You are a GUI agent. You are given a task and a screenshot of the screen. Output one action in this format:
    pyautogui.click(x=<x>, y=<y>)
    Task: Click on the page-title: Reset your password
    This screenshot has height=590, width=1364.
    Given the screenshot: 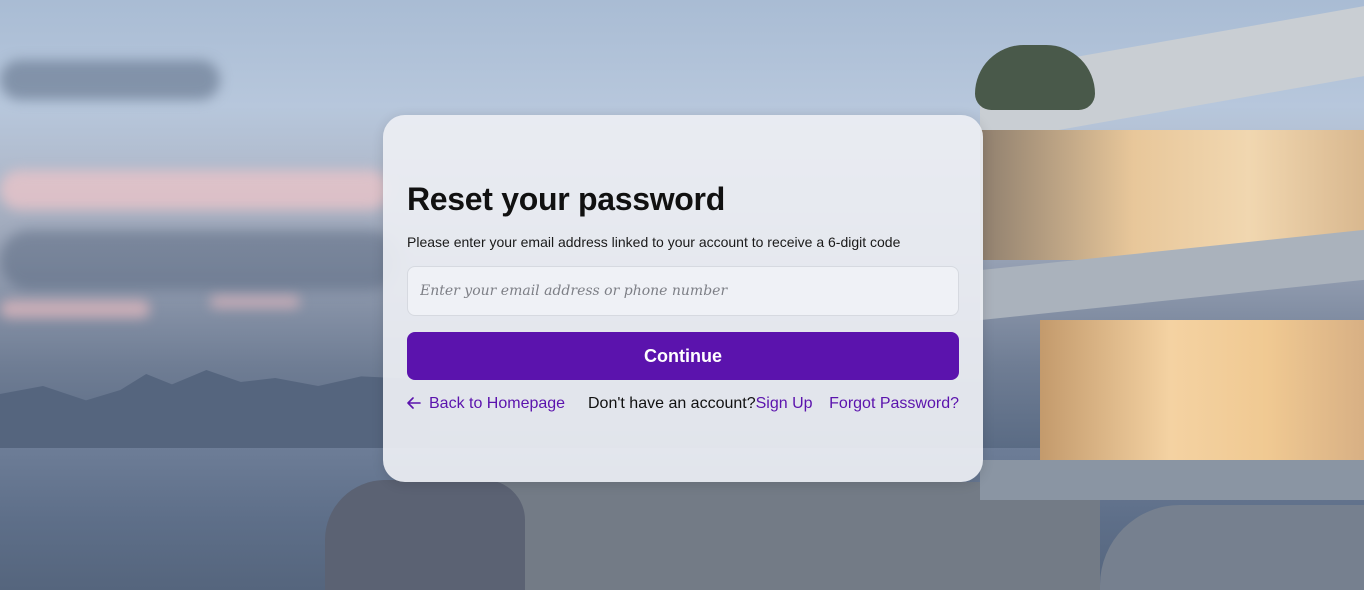 What is the action you would take?
    pyautogui.click(x=566, y=199)
    